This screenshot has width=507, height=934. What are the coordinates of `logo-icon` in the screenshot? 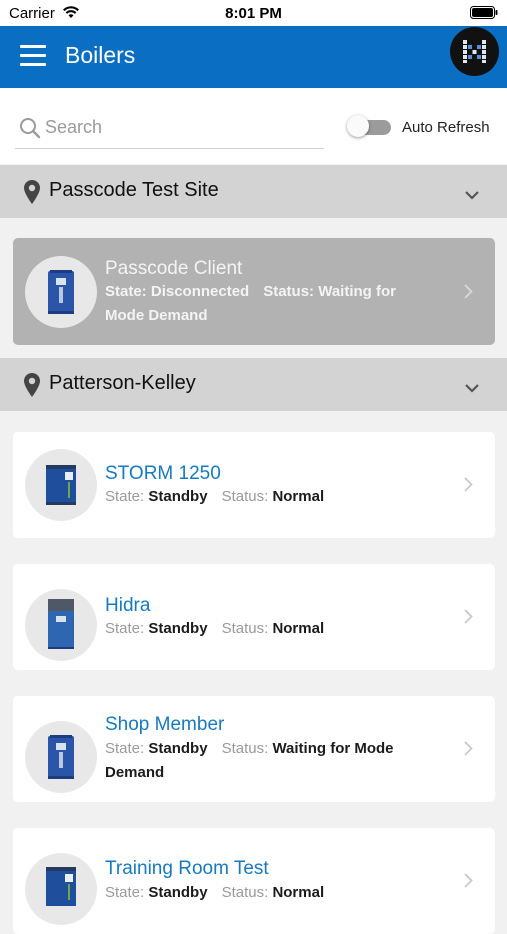 It's located at (474, 51).